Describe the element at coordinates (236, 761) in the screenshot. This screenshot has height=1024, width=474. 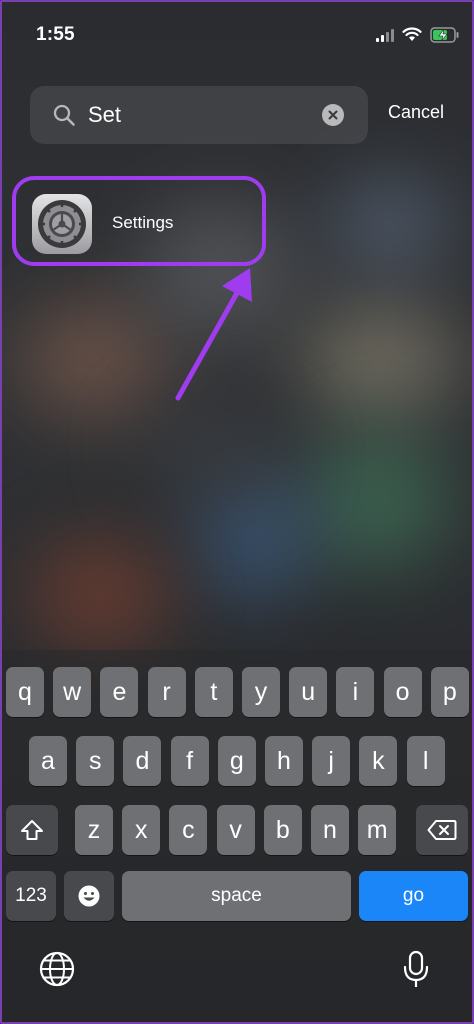
I see `key-g: g` at that location.